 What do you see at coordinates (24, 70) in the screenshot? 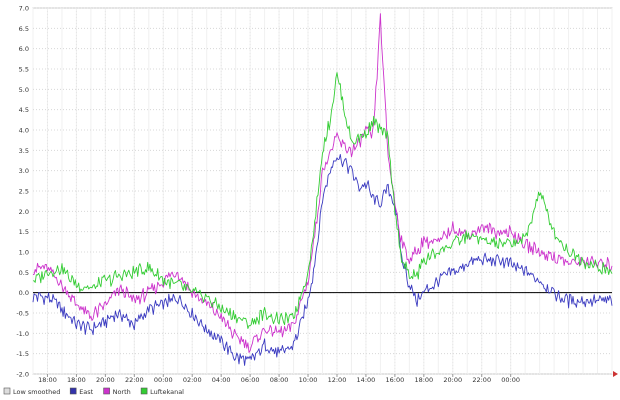
I see `y-tick-label: 5.5` at bounding box center [24, 70].